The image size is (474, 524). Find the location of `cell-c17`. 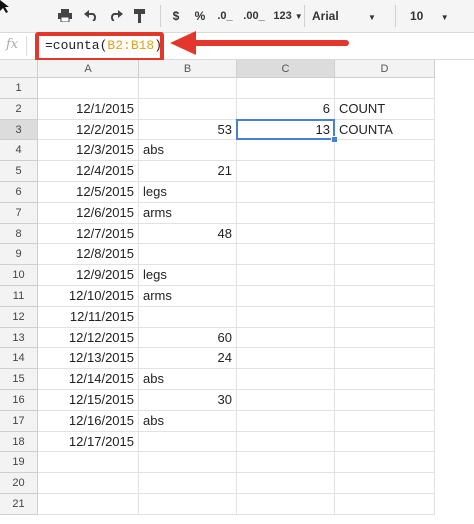

cell-c17 is located at coordinates (286, 421).